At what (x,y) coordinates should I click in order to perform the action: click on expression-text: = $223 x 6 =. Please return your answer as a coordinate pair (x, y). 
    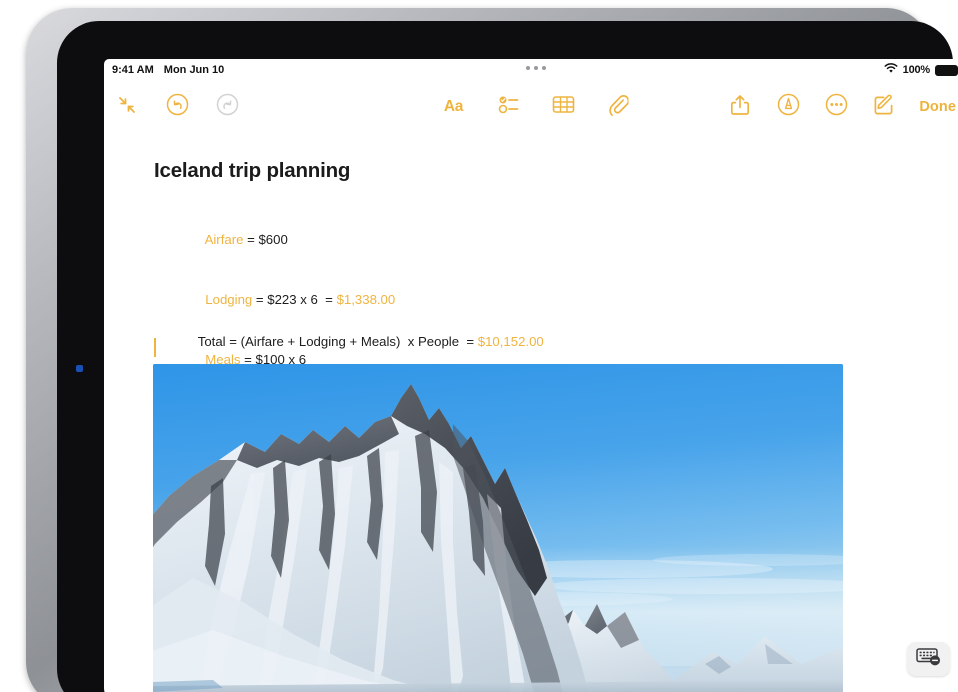
    Looking at the image, I should click on (294, 299).